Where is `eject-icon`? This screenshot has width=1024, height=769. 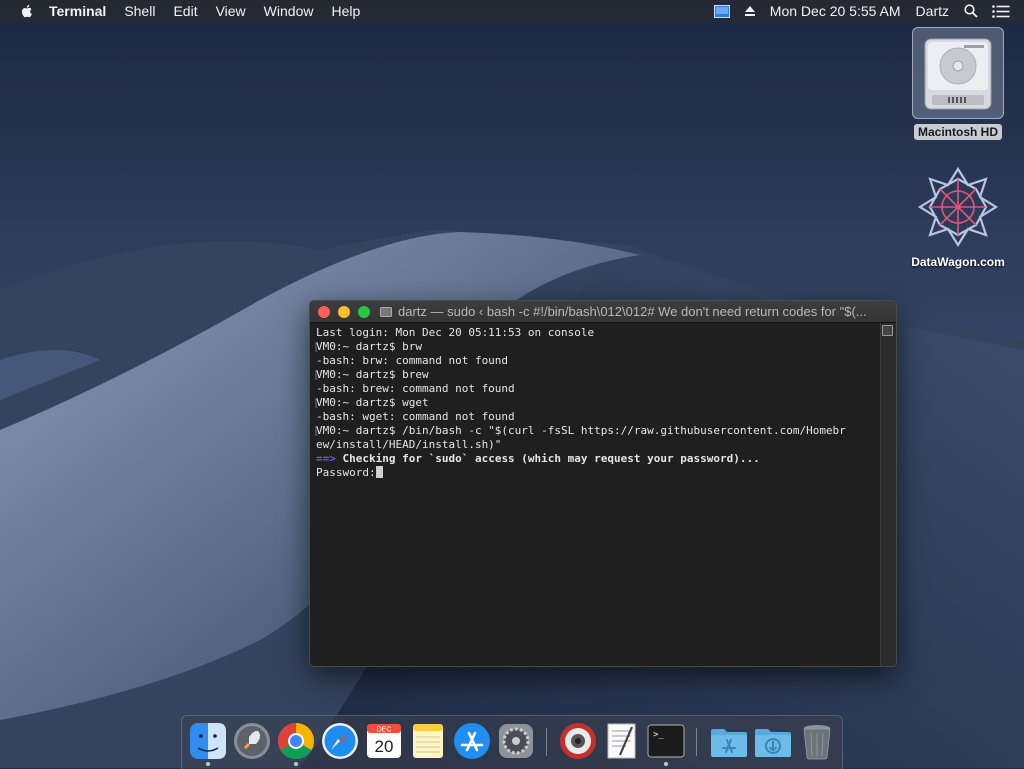 eject-icon is located at coordinates (750, 11).